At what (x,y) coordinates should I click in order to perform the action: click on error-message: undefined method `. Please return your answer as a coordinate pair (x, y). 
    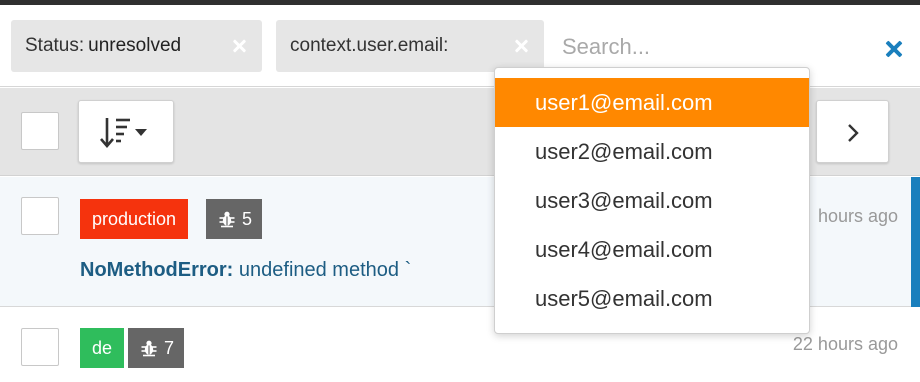
    Looking at the image, I should click on (325, 270).